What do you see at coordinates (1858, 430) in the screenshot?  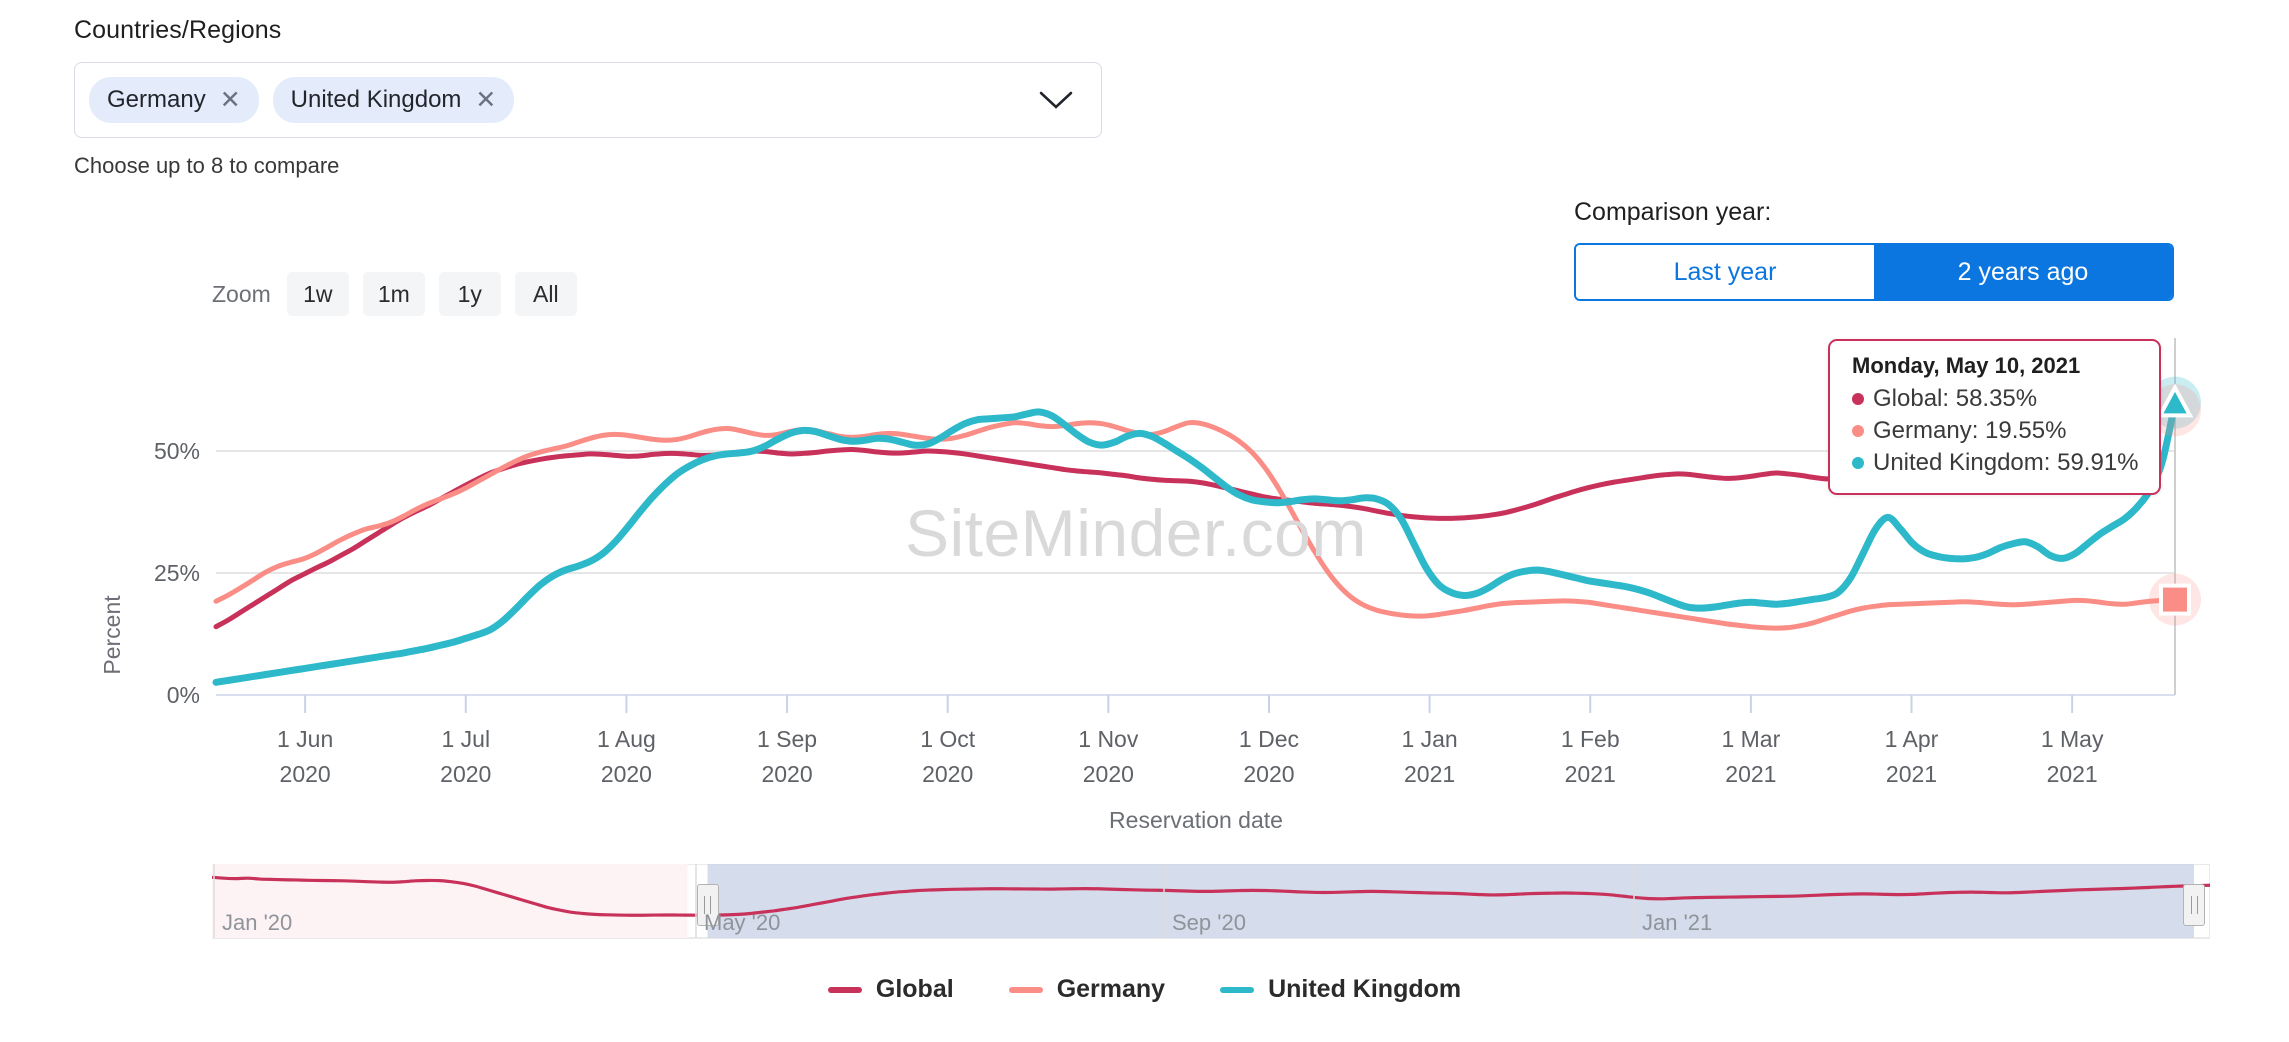 I see `tooltip-dot-germany` at bounding box center [1858, 430].